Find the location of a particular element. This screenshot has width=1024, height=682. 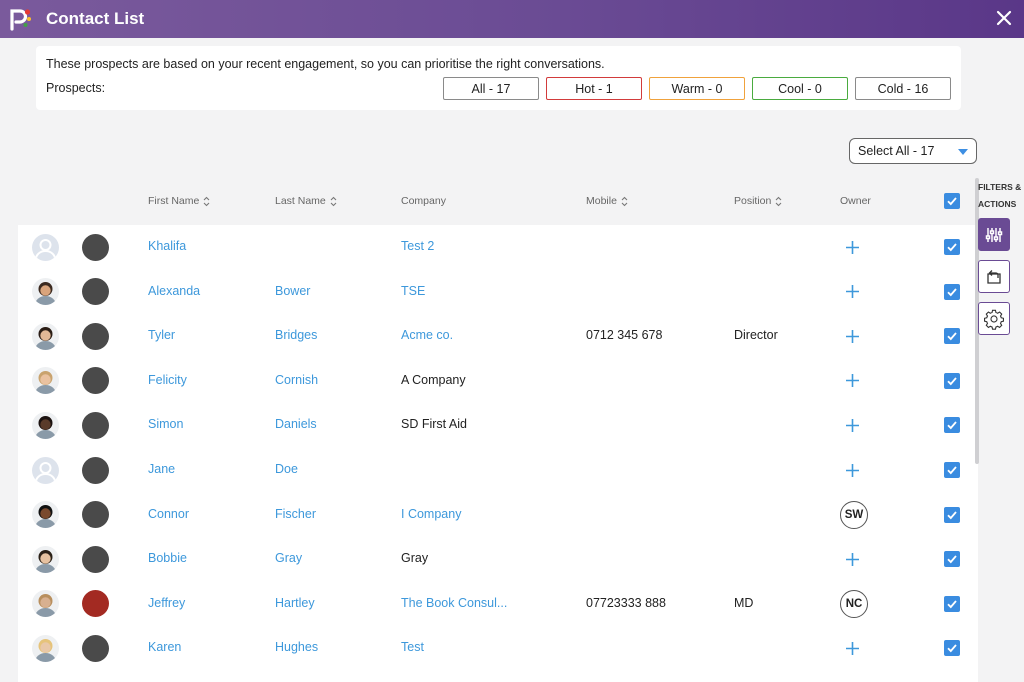

position-cell: MD is located at coordinates (744, 602).